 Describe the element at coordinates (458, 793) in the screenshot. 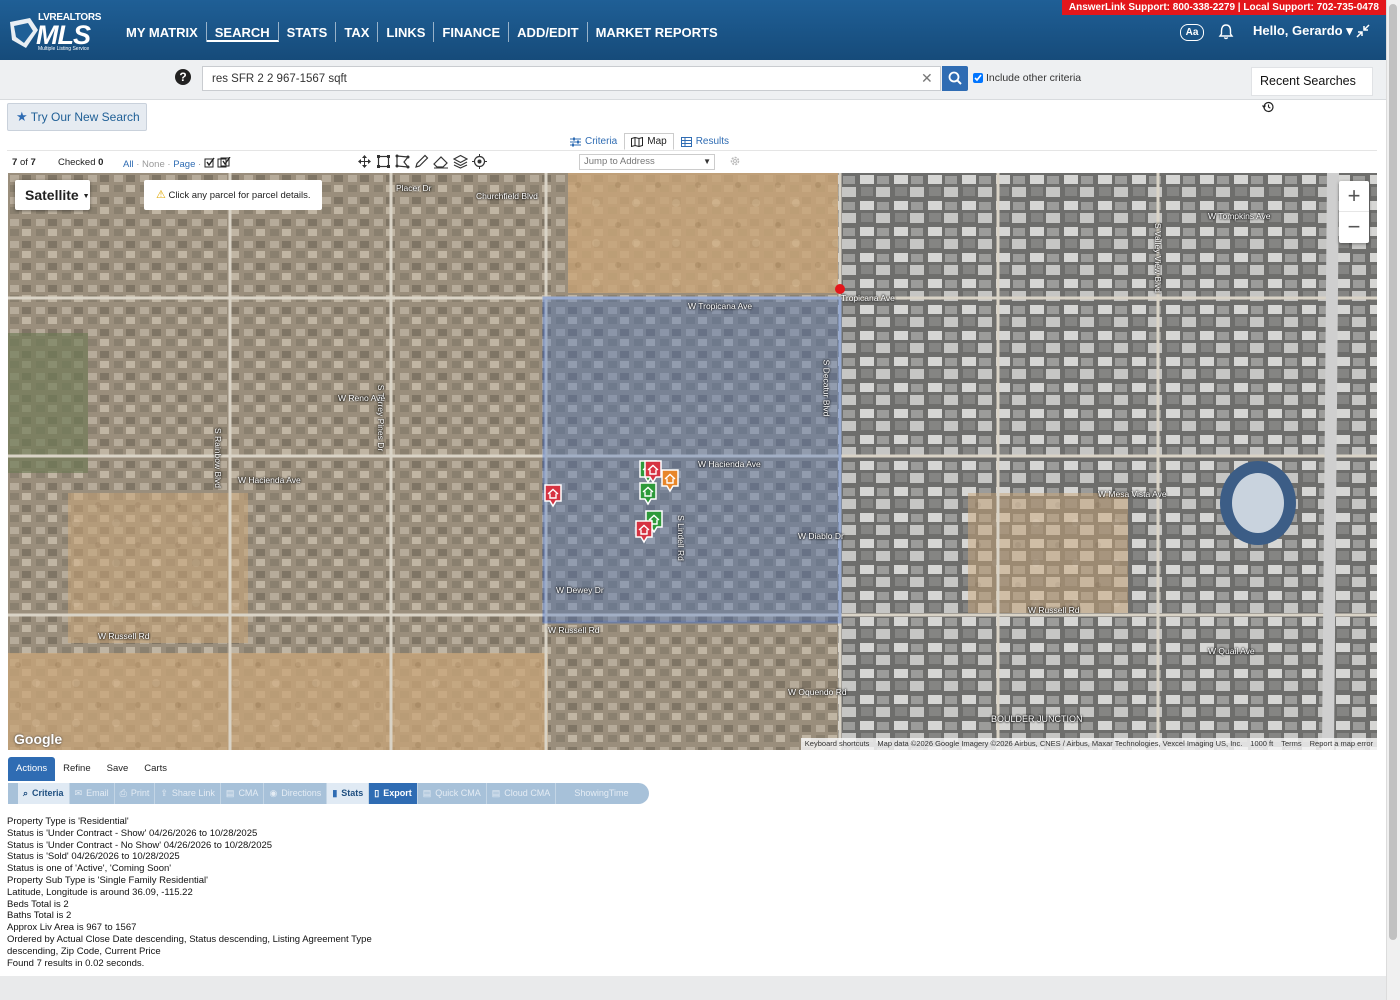

I see `quick-cma-action-label: Quick CMA` at that location.